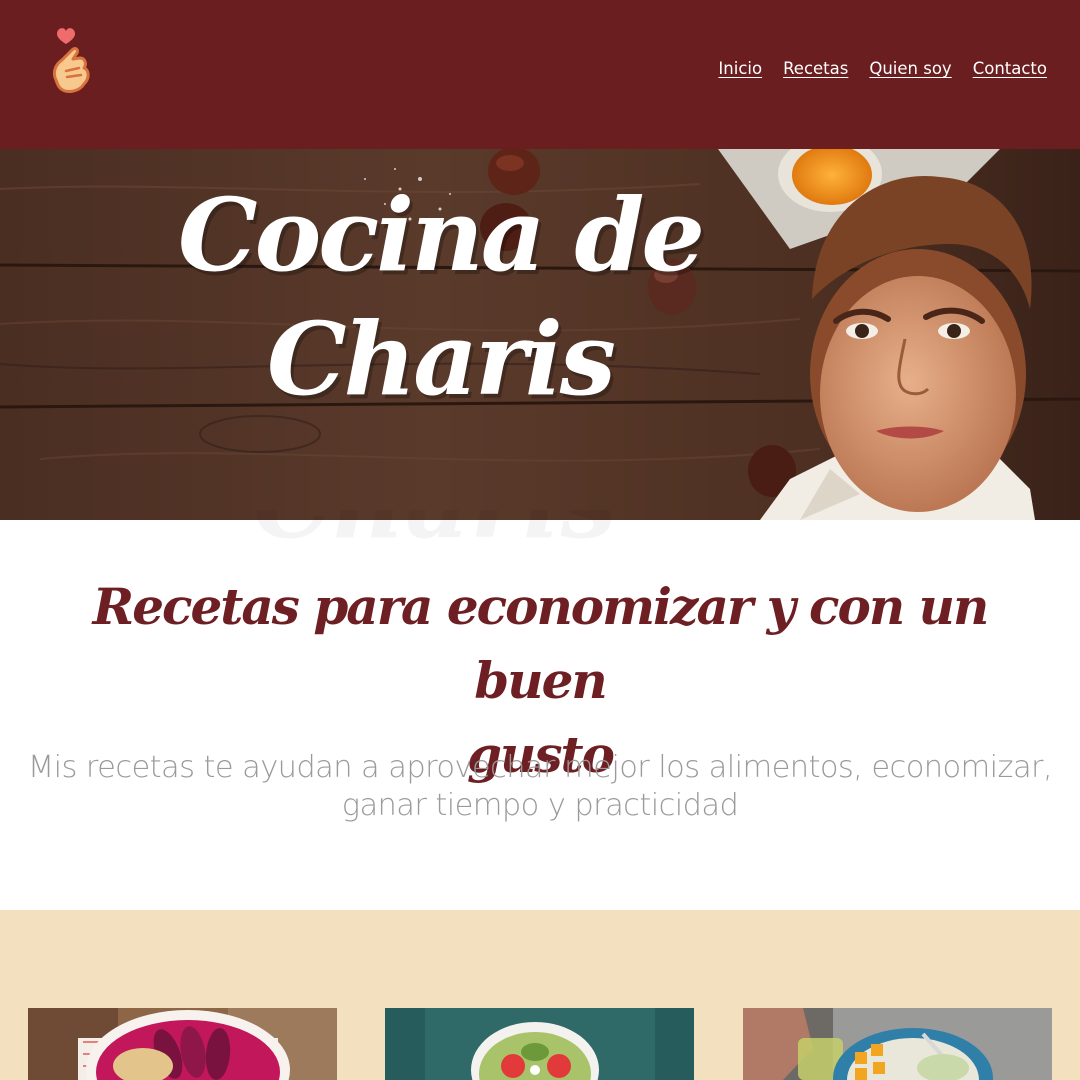  I want to click on recipe-card-pitaya-bowl, so click(182, 1044).